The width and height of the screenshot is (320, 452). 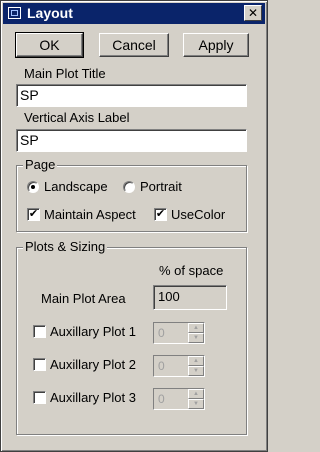 What do you see at coordinates (50, 13) in the screenshot?
I see `window-title: Layout` at bounding box center [50, 13].